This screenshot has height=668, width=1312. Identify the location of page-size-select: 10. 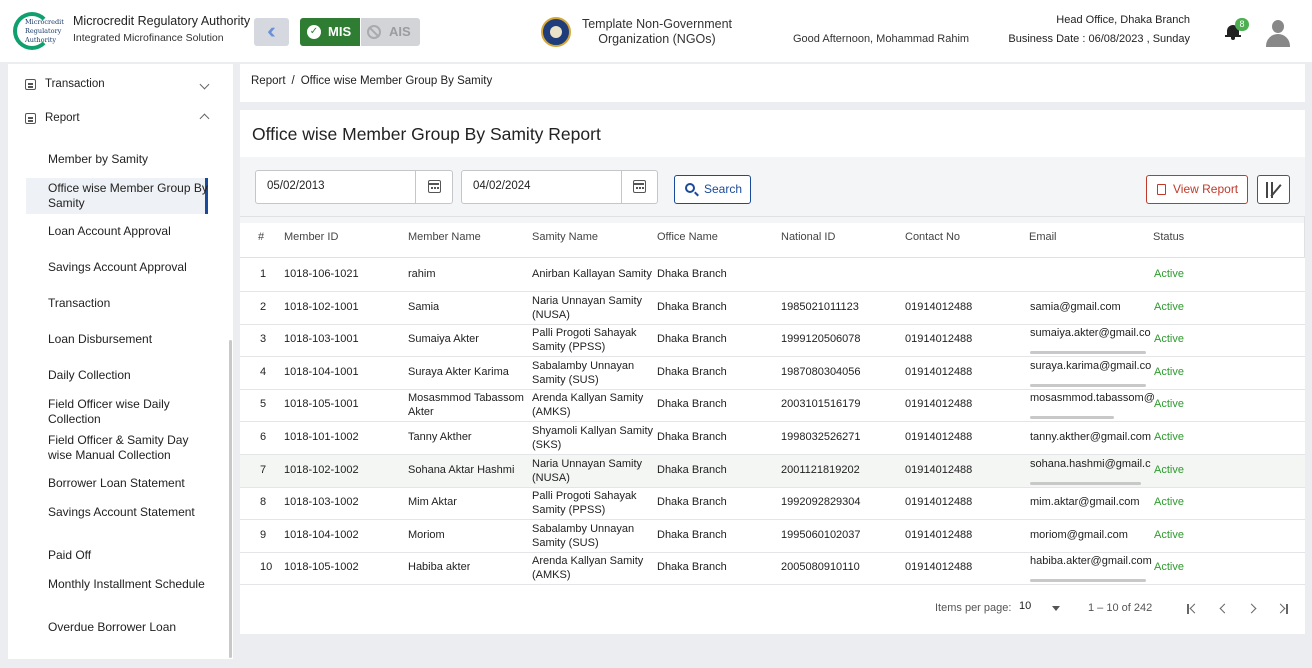
(1025, 606).